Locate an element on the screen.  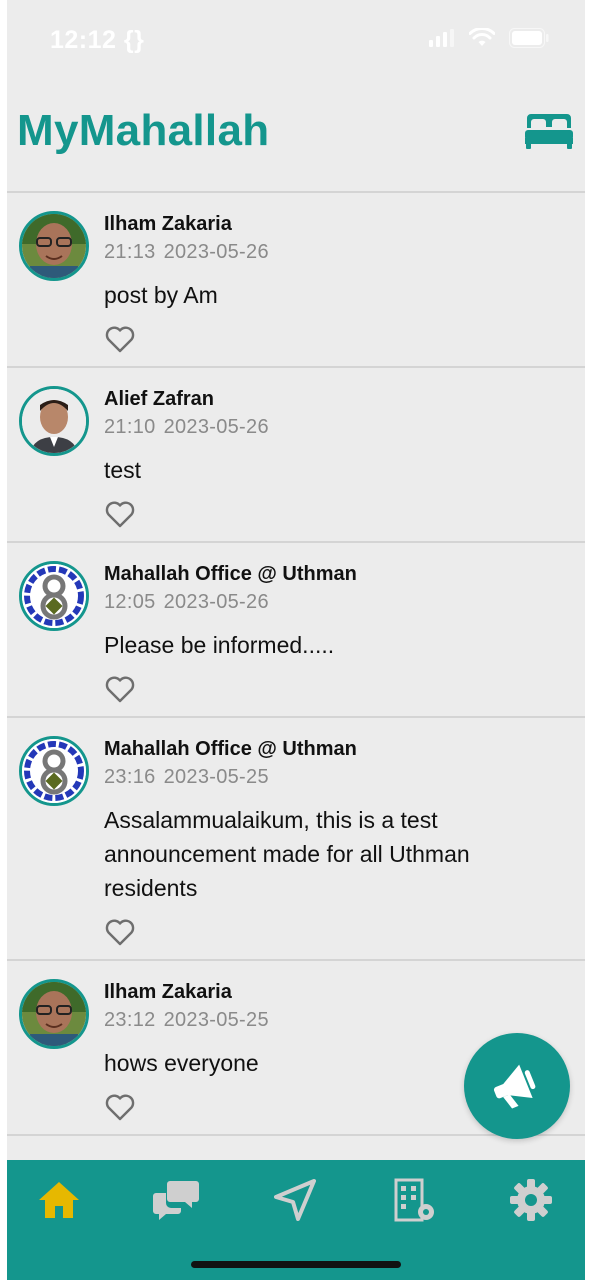
wifi-icon is located at coordinates (482, 37).